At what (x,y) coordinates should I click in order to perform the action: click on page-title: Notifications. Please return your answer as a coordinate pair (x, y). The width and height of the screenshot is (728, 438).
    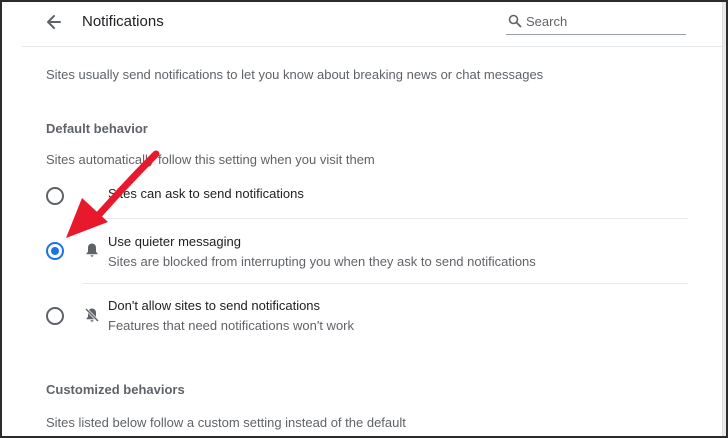
    Looking at the image, I should click on (123, 21).